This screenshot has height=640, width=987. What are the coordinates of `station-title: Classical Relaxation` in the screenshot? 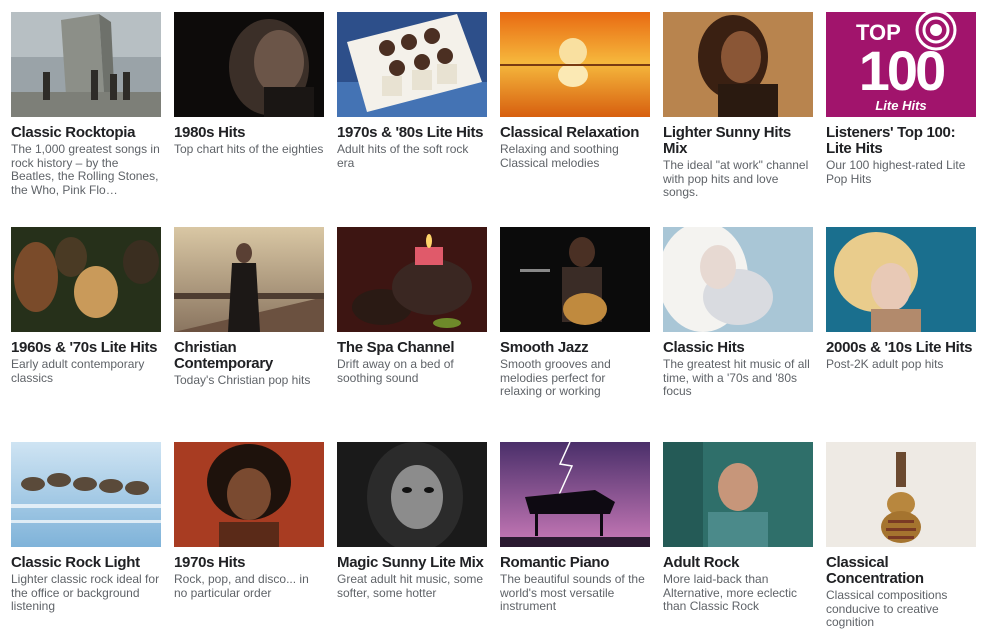 It's located at (575, 133).